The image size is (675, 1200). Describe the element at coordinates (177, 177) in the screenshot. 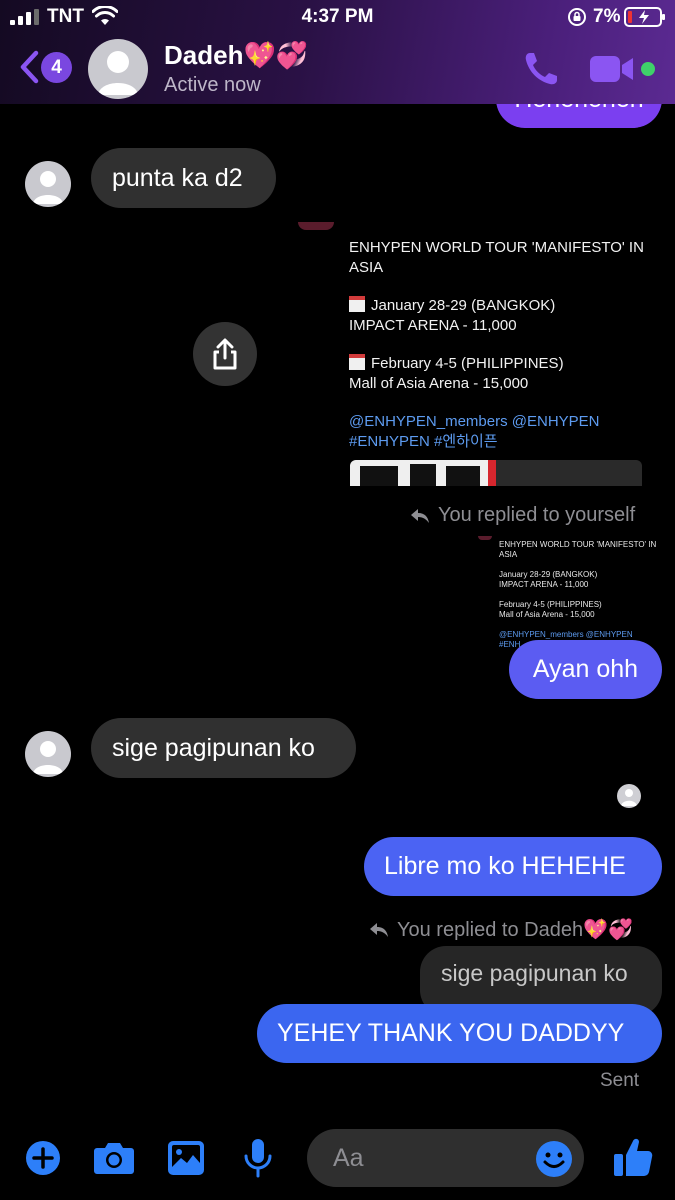

I see `message-text: punta ka d2` at that location.